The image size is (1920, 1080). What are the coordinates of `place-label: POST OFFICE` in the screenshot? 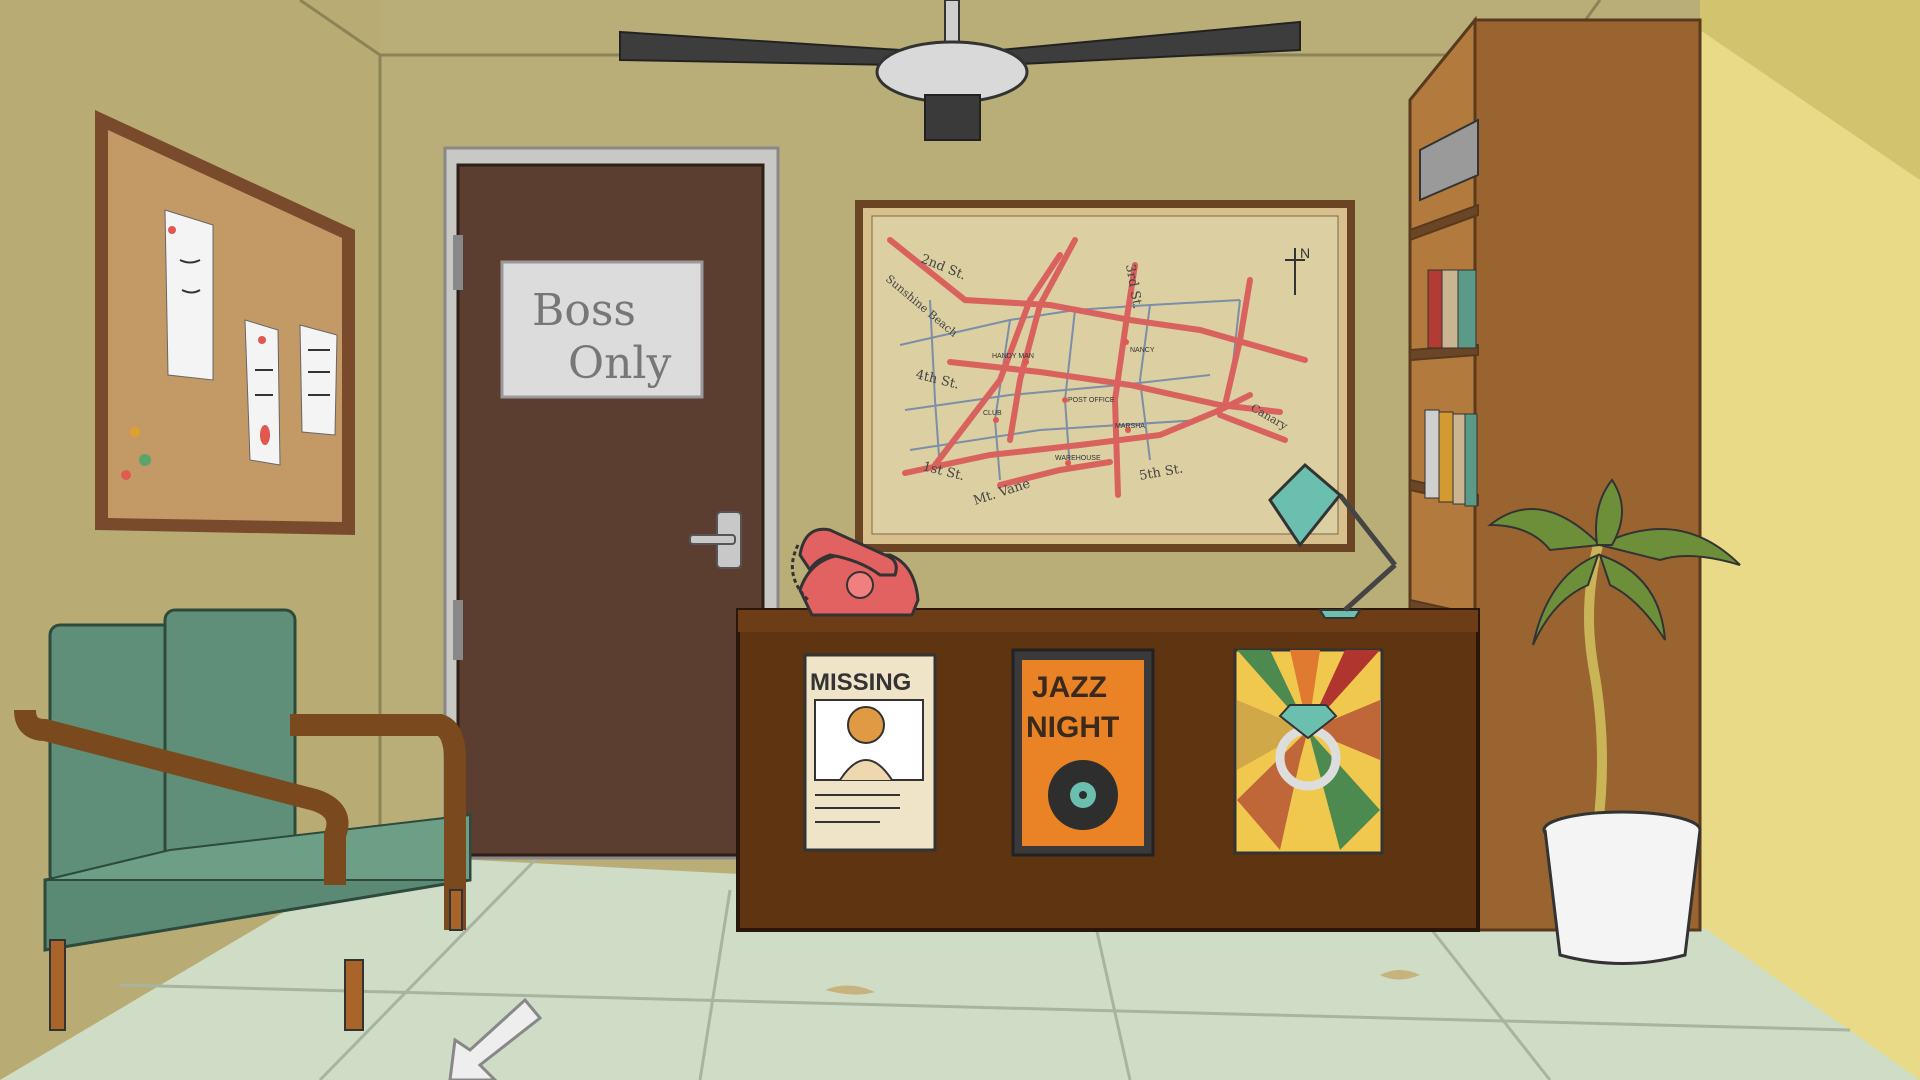 It's located at (1091, 400).